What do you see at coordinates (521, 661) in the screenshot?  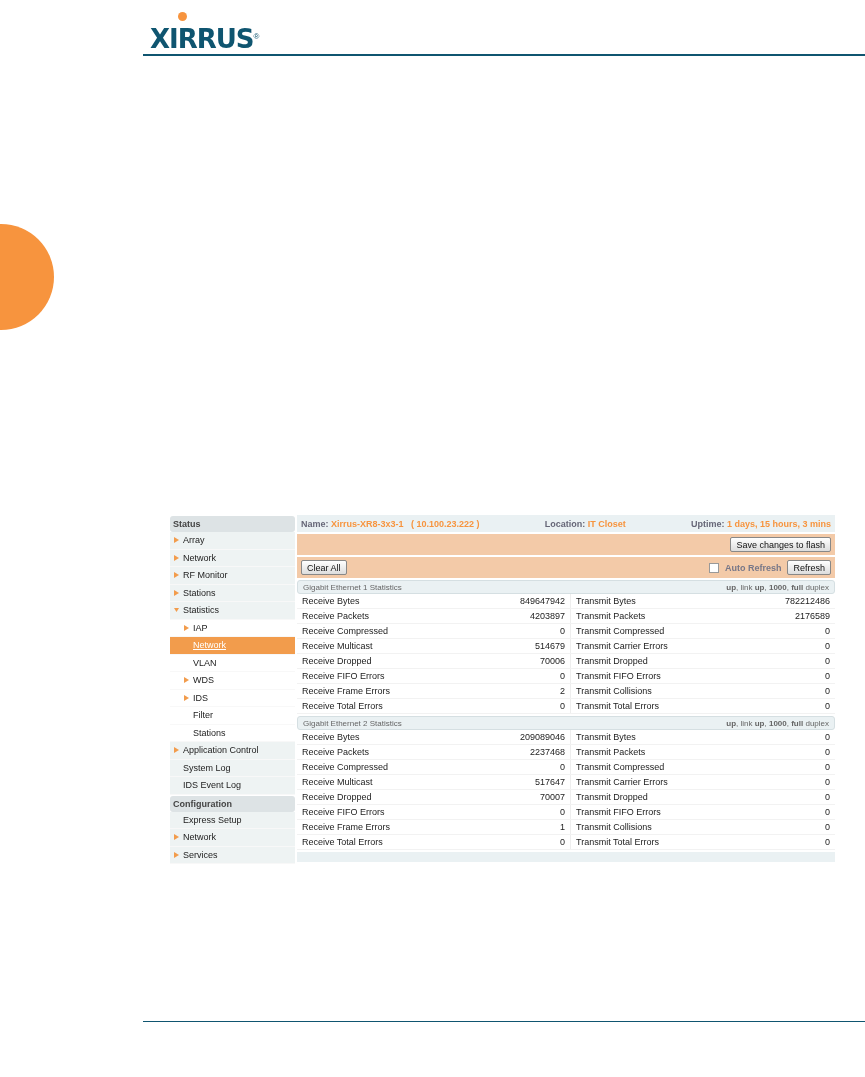 I see `table-cell: 70006` at bounding box center [521, 661].